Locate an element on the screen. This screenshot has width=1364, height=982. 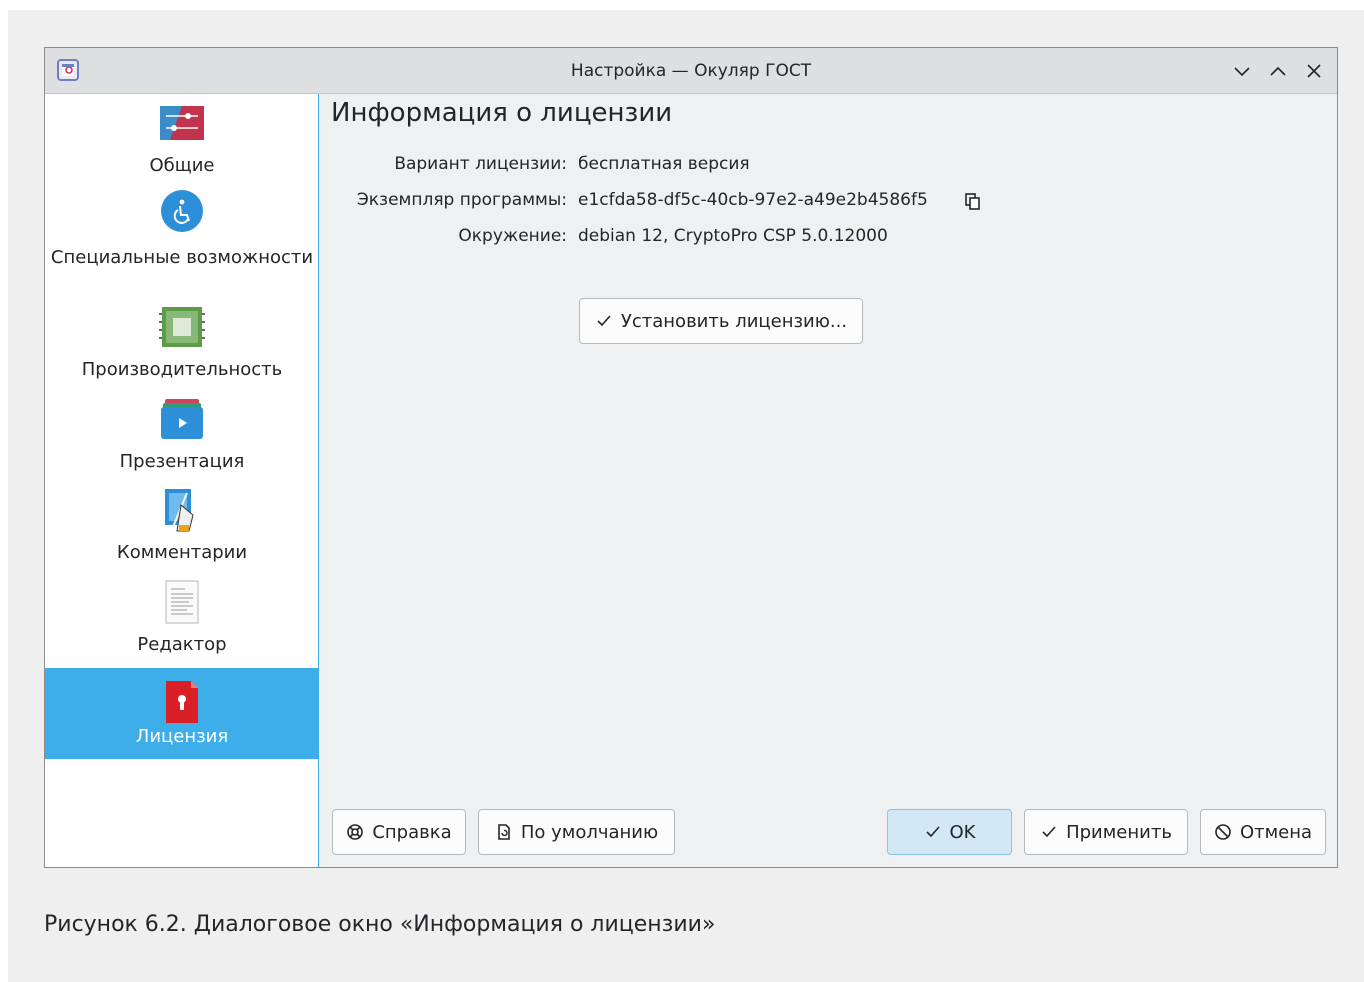
apply-label: Применить is located at coordinates (1119, 832).